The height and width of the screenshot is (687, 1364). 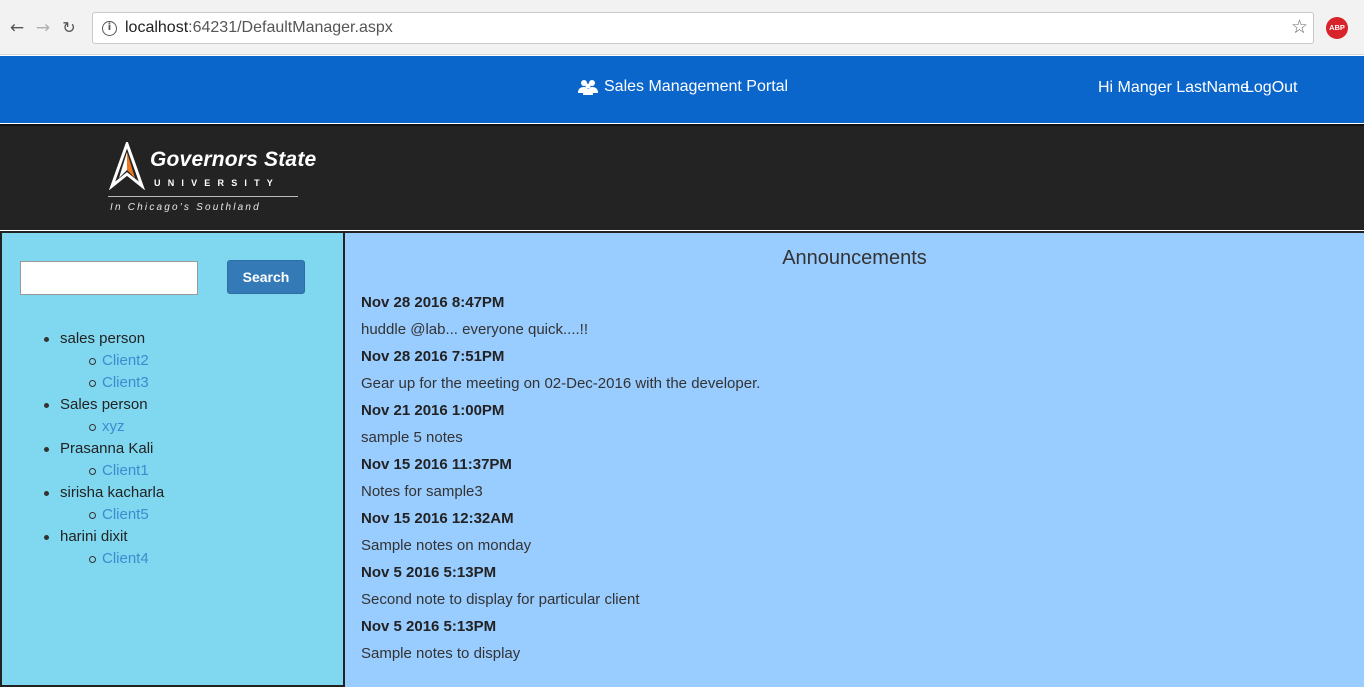 I want to click on search-input, so click(x=109, y=278).